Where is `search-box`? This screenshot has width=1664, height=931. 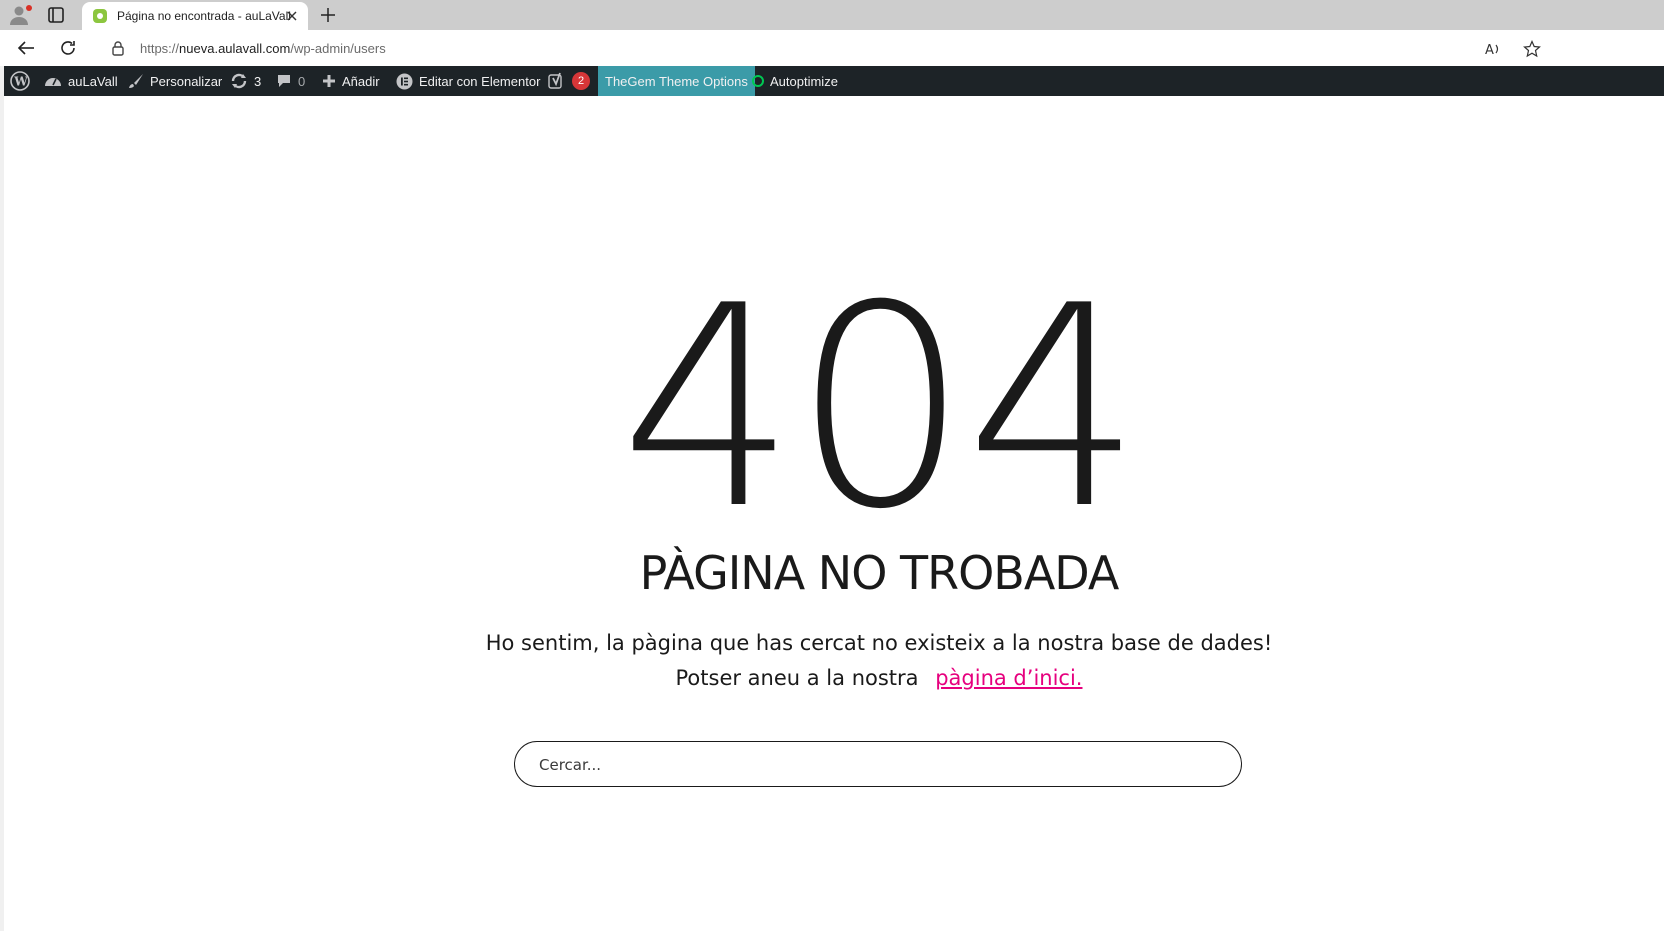
search-box is located at coordinates (878, 764).